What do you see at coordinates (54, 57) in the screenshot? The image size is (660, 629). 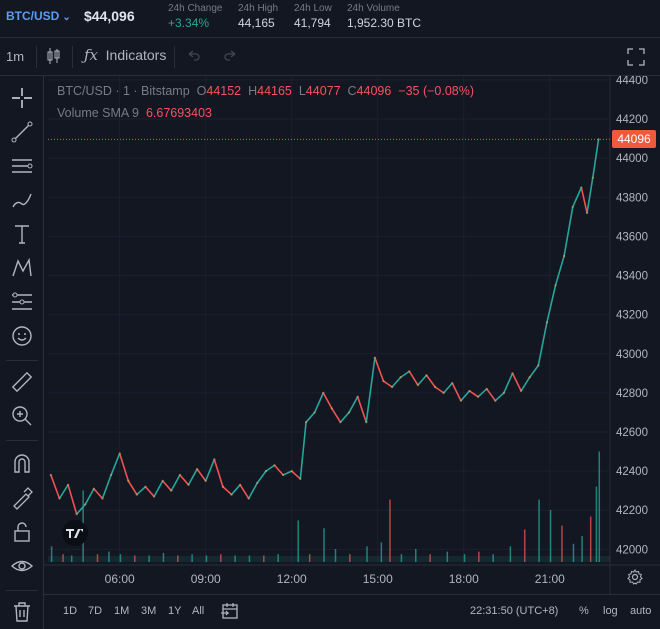 I see `candles-icon` at bounding box center [54, 57].